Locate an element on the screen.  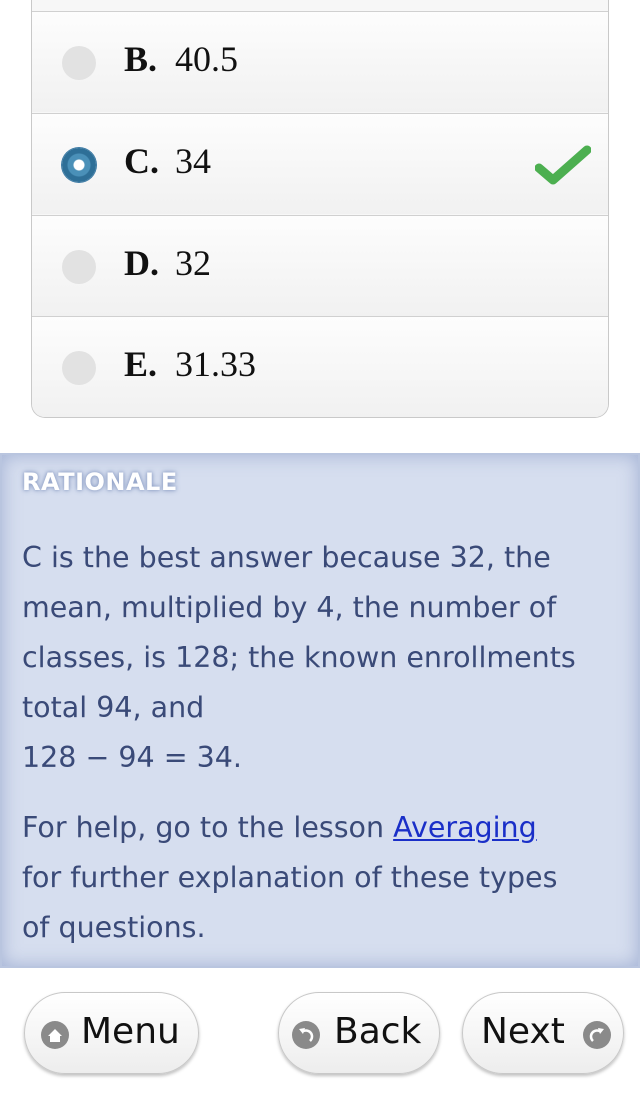
rationale-line: C is the best answer because 32, the is located at coordinates (286, 557).